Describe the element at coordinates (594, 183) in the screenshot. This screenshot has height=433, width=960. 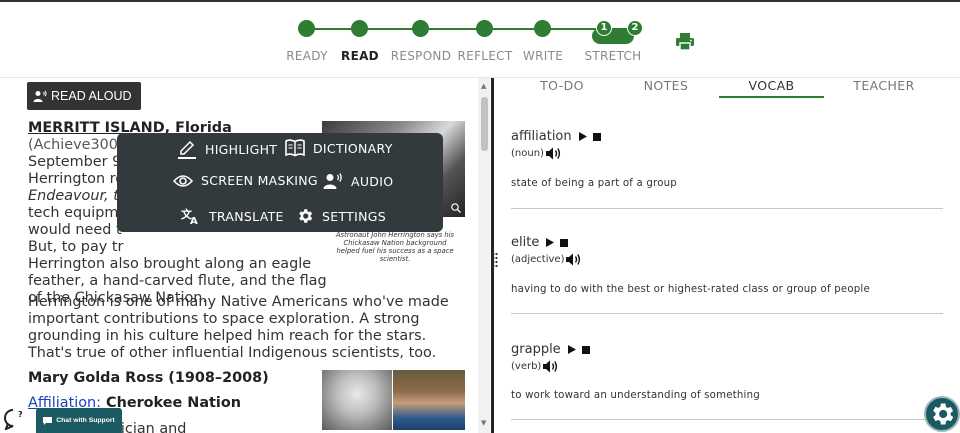
I see `vocab-definition: state of being a part of a group` at that location.